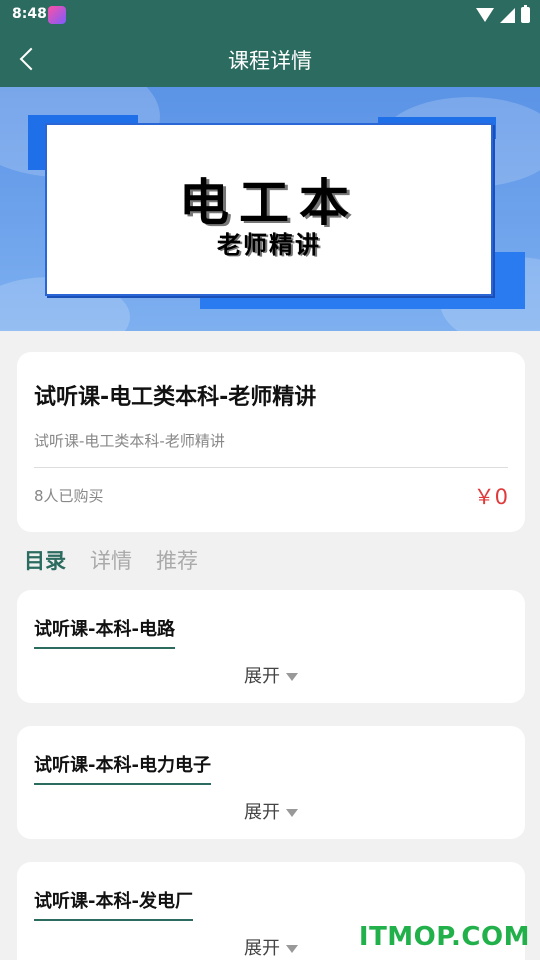  What do you see at coordinates (271, 646) in the screenshot?
I see `chapter-card: 试听课-本科-电路 展开` at bounding box center [271, 646].